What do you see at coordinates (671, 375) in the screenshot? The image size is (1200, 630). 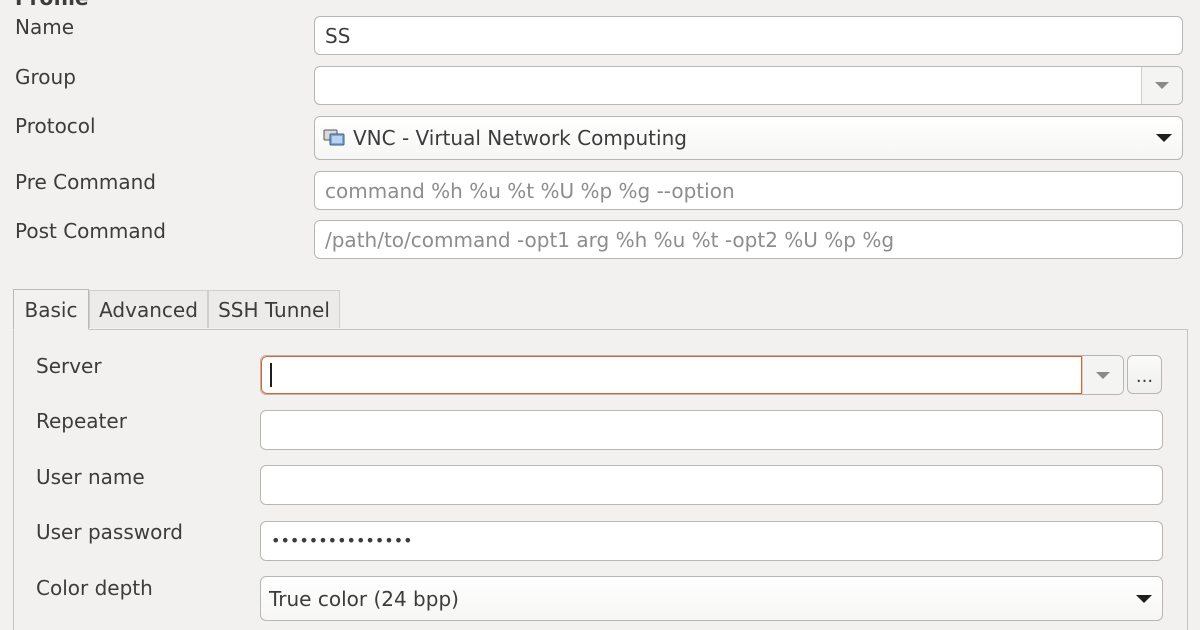 I see `server-input` at bounding box center [671, 375].